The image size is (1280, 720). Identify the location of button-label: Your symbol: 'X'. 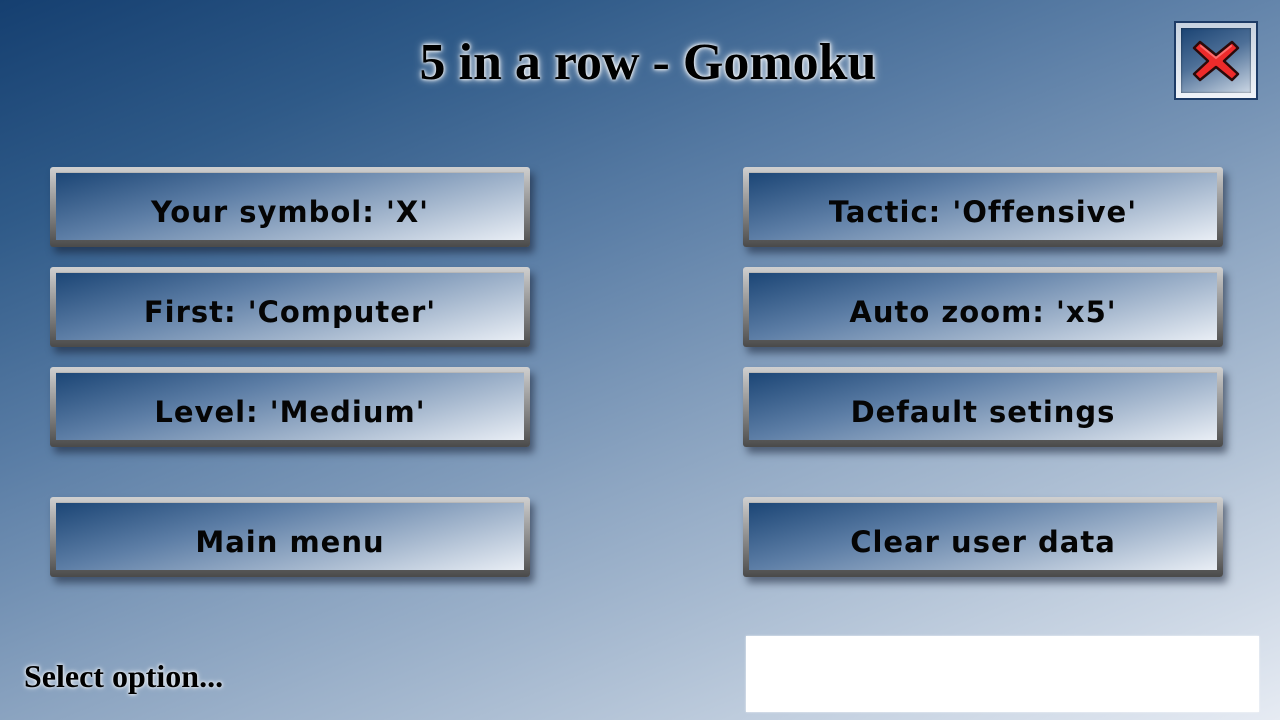
(290, 211).